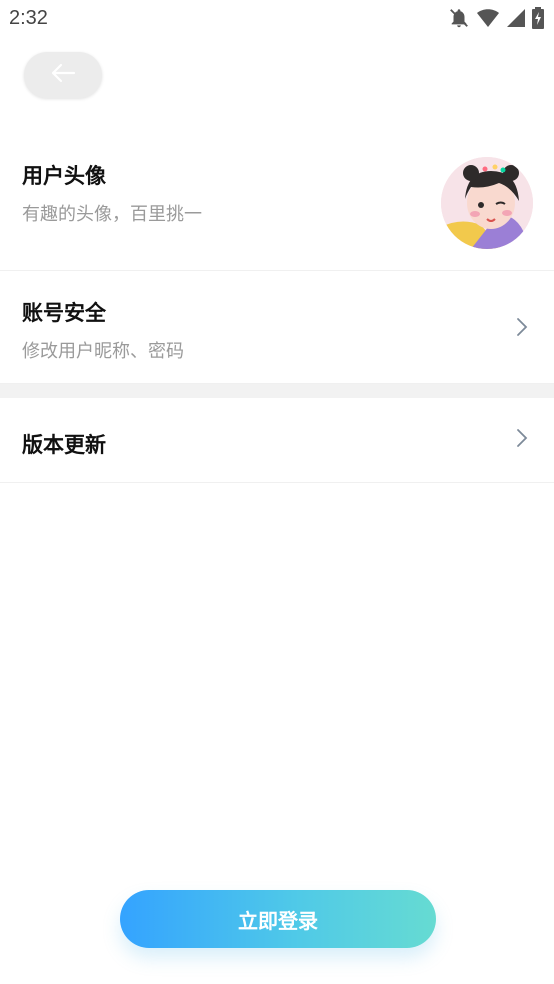 The width and height of the screenshot is (554, 984). I want to click on battery-charging-icon, so click(538, 20).